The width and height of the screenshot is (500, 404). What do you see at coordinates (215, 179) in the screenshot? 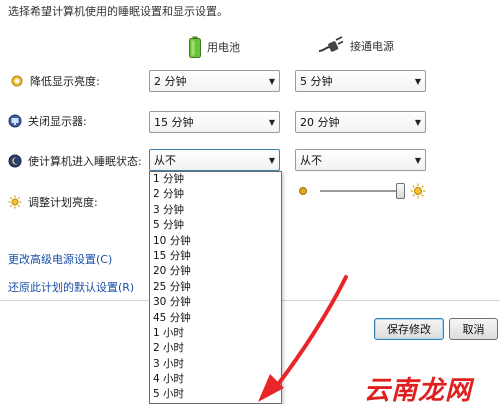
I see `dropdown-option: 1 分钟` at bounding box center [215, 179].